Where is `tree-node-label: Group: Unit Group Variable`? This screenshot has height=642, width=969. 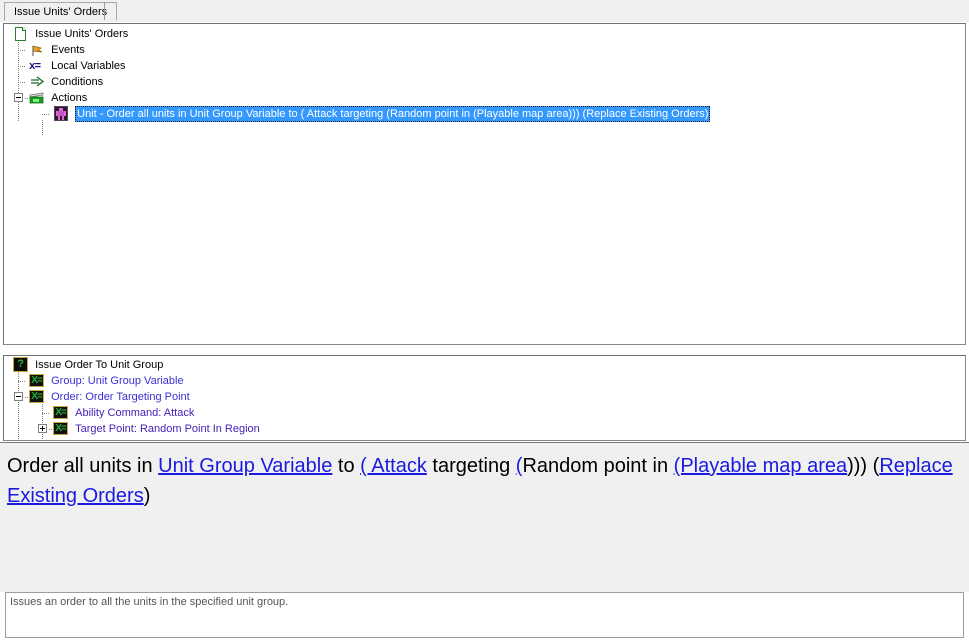
tree-node-label: Group: Unit Group Variable is located at coordinates (117, 381).